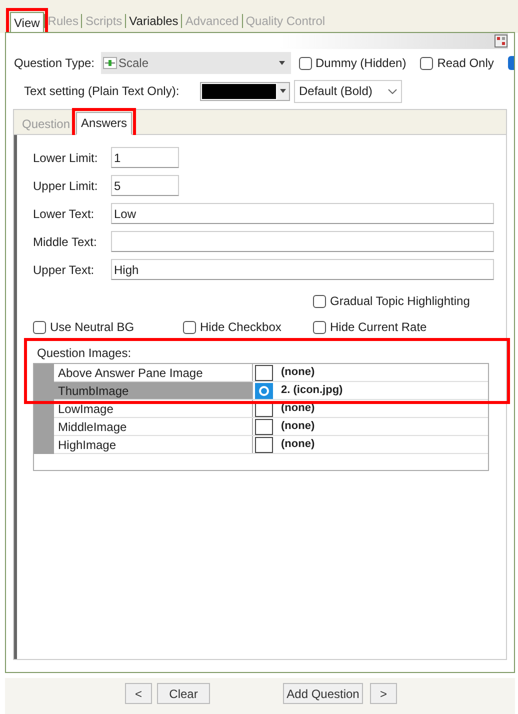  What do you see at coordinates (84, 353) in the screenshot?
I see `section-label: Question Images:` at bounding box center [84, 353].